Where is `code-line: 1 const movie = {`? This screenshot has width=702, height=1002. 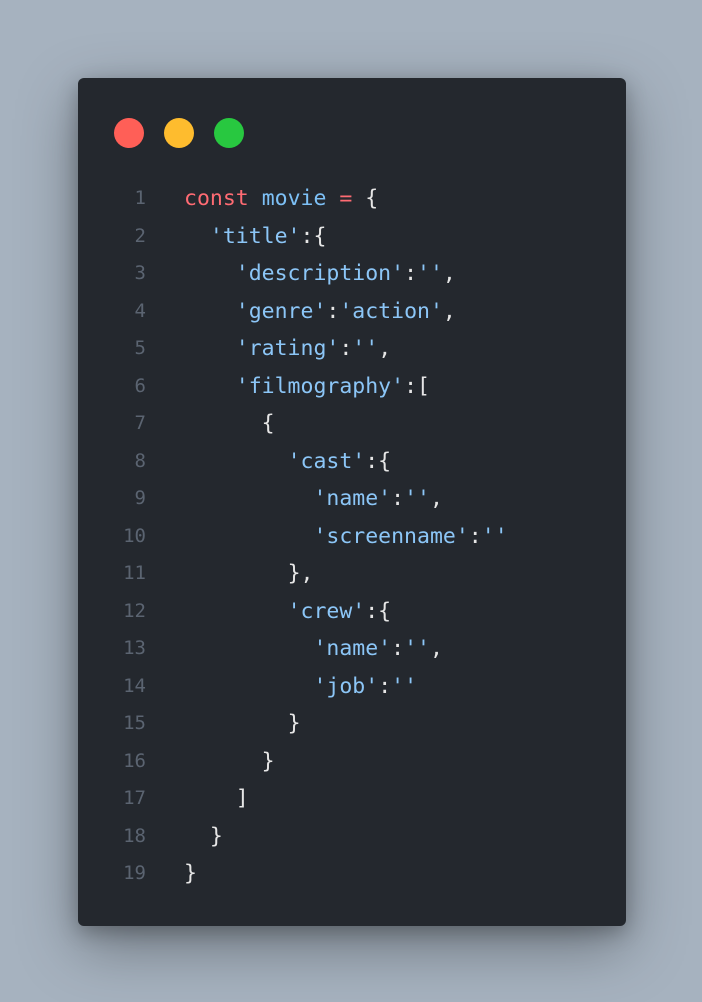 code-line: 1 const movie = { is located at coordinates (352, 199).